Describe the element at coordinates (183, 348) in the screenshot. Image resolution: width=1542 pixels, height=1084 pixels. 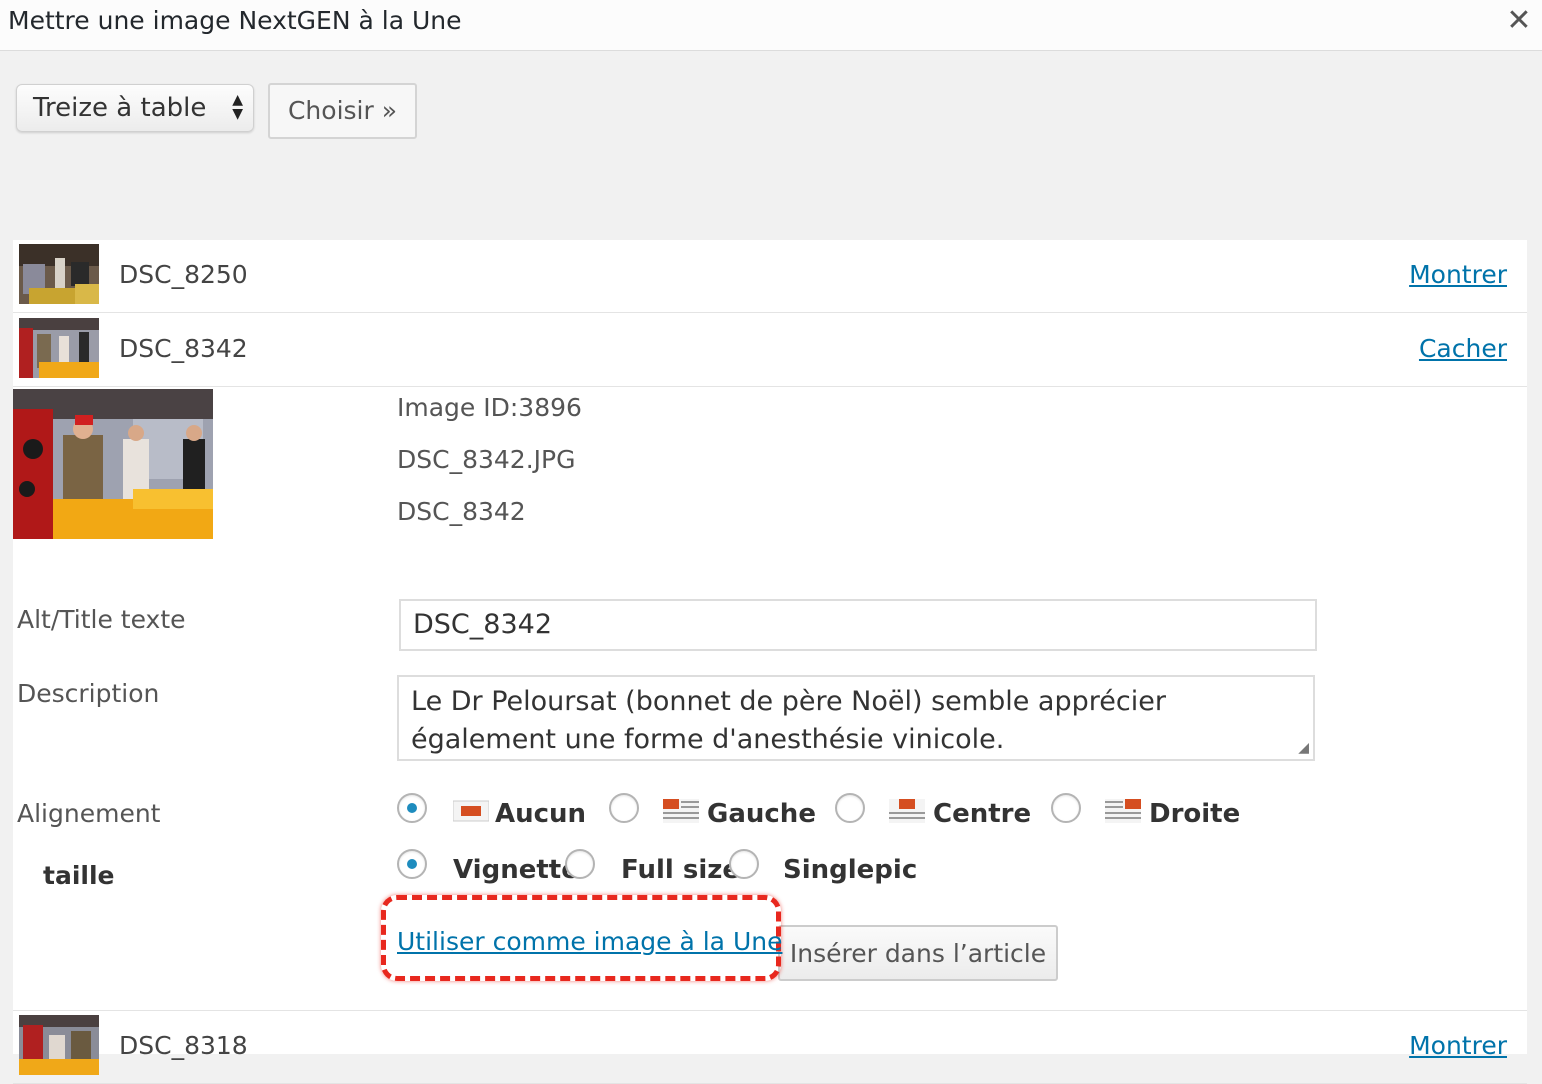
I see `image-name: DSC_8342` at that location.